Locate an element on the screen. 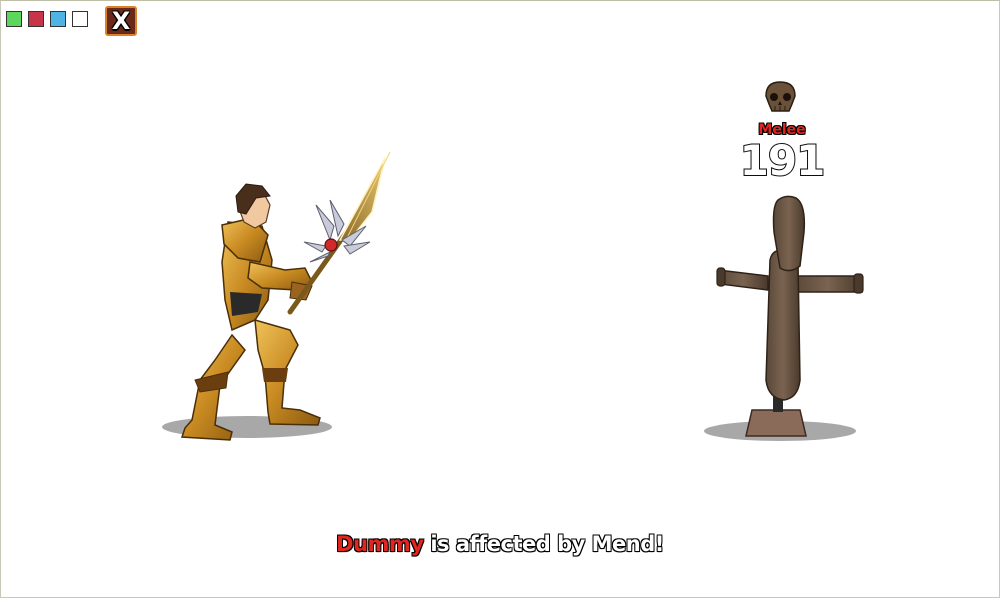  skull-icon is located at coordinates (780, 96).